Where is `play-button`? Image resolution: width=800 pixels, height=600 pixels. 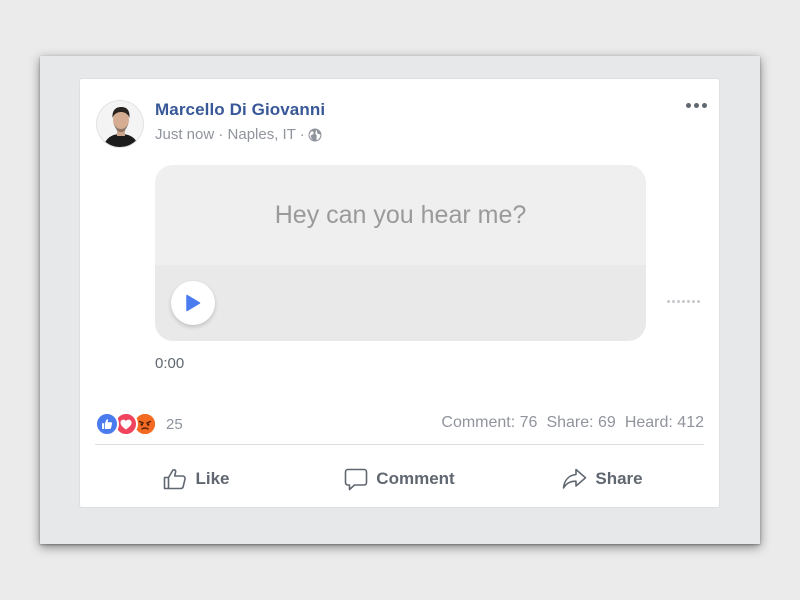
play-button is located at coordinates (193, 303).